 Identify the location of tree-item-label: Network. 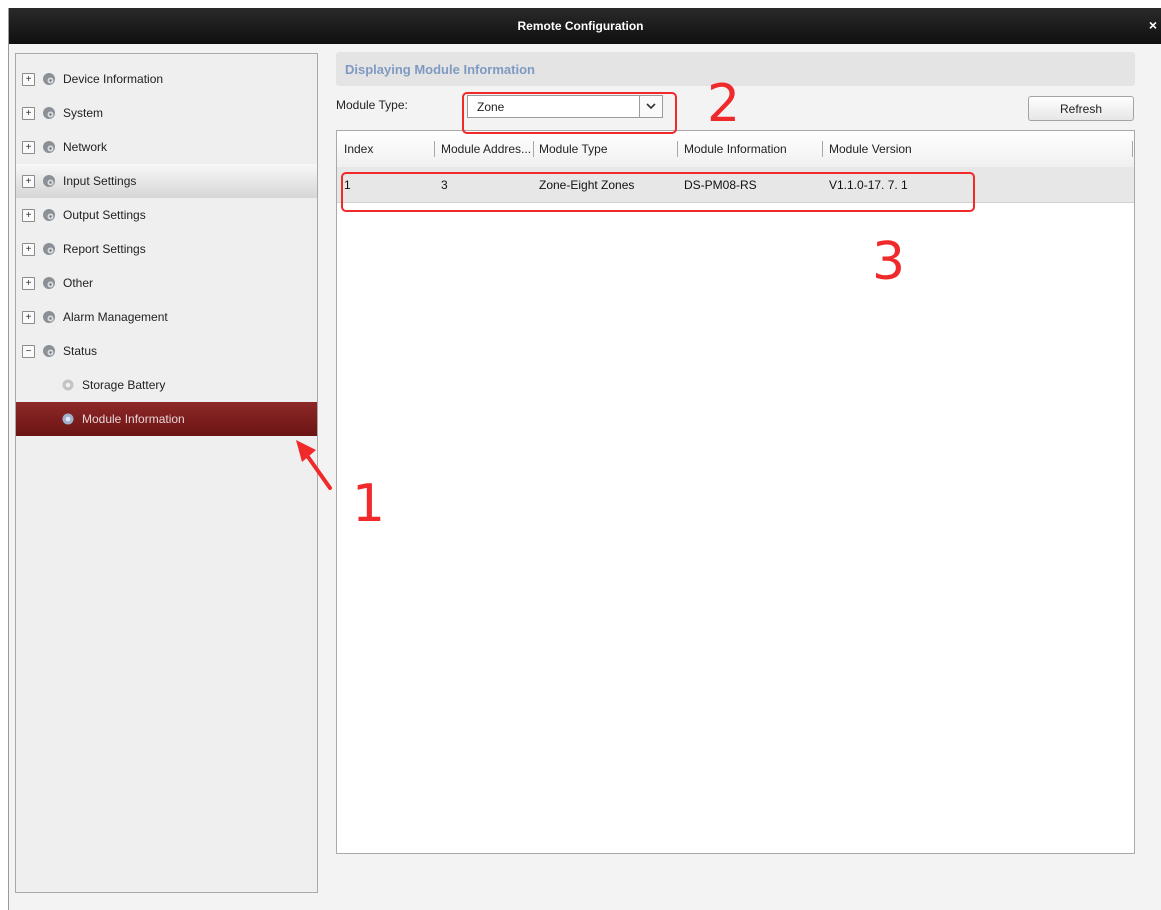
(85, 147).